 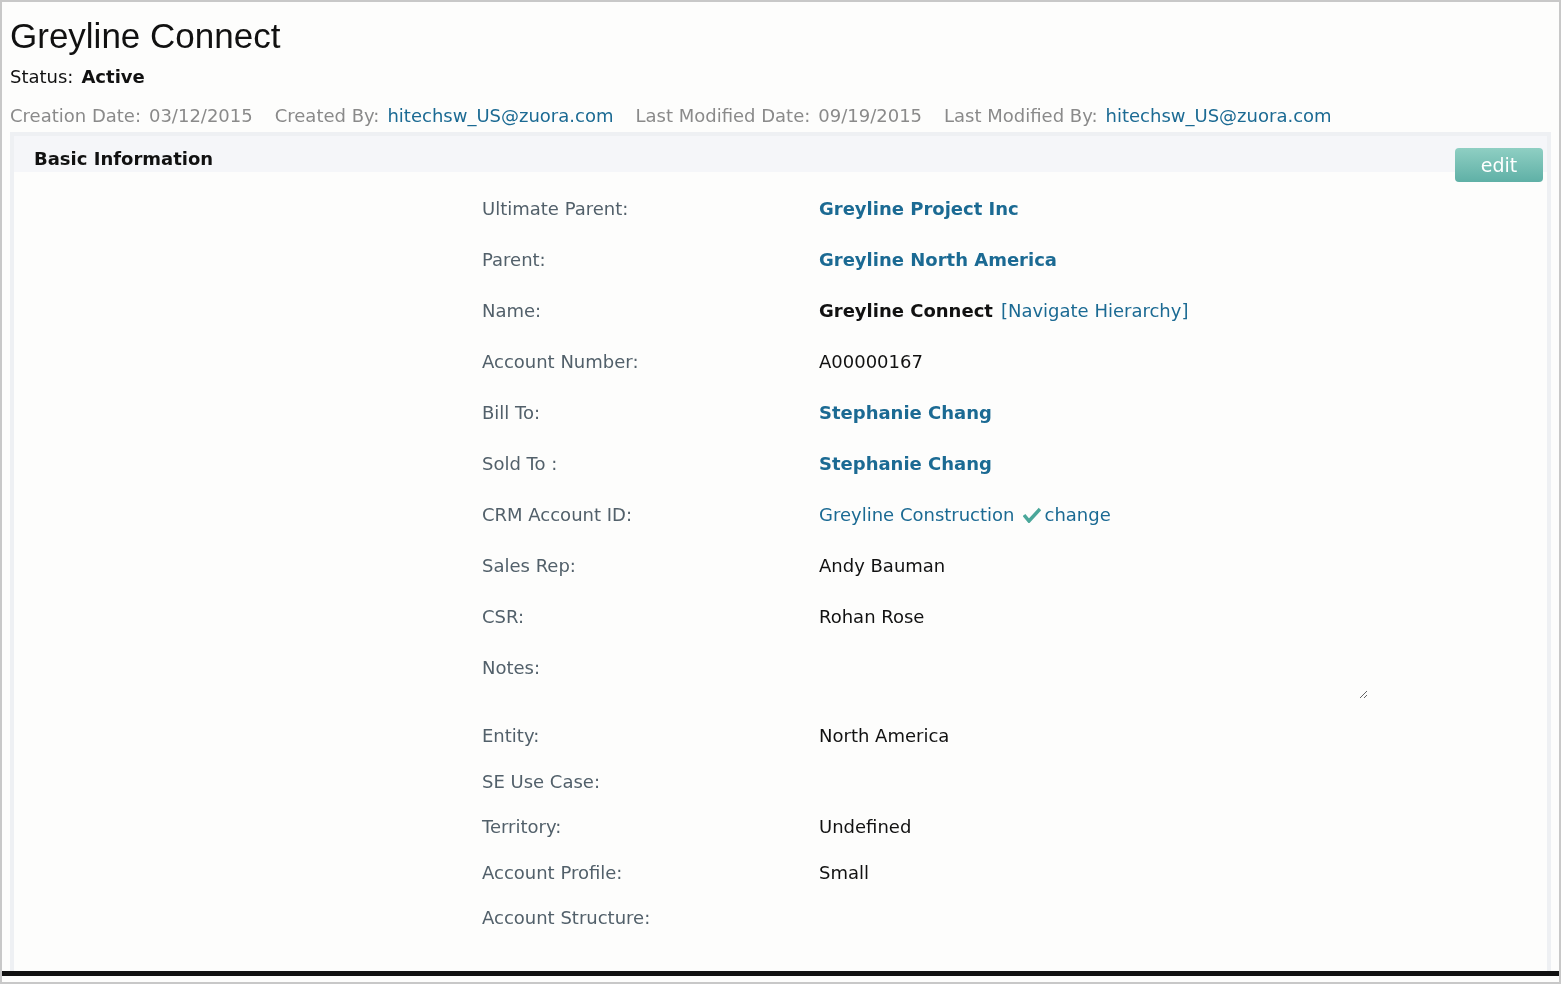 What do you see at coordinates (1077, 514) in the screenshot?
I see `change-link: change` at bounding box center [1077, 514].